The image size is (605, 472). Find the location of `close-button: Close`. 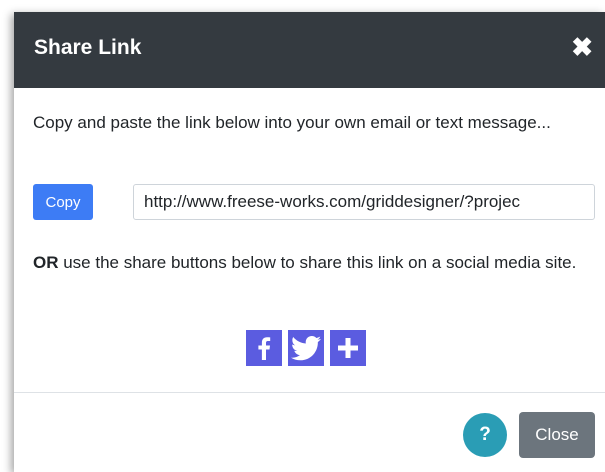

close-button: Close is located at coordinates (557, 435).